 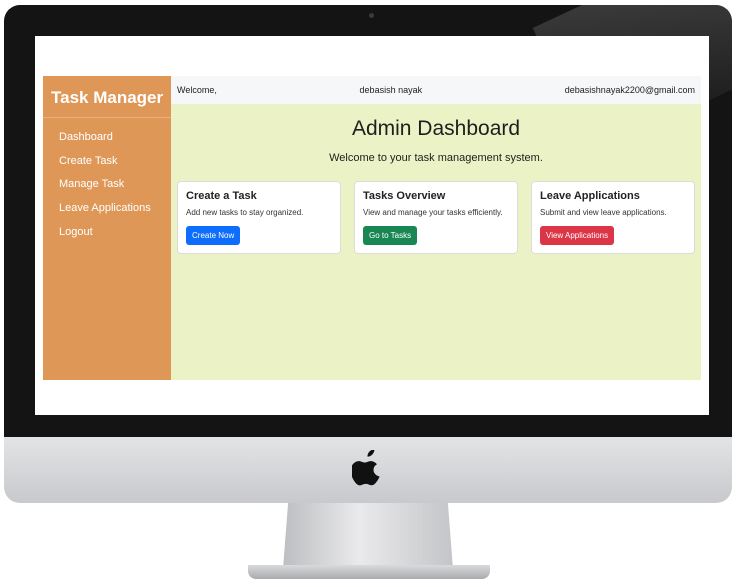 What do you see at coordinates (115, 188) in the screenshot?
I see `sidebar-item-manage-task: Manage Task` at bounding box center [115, 188].